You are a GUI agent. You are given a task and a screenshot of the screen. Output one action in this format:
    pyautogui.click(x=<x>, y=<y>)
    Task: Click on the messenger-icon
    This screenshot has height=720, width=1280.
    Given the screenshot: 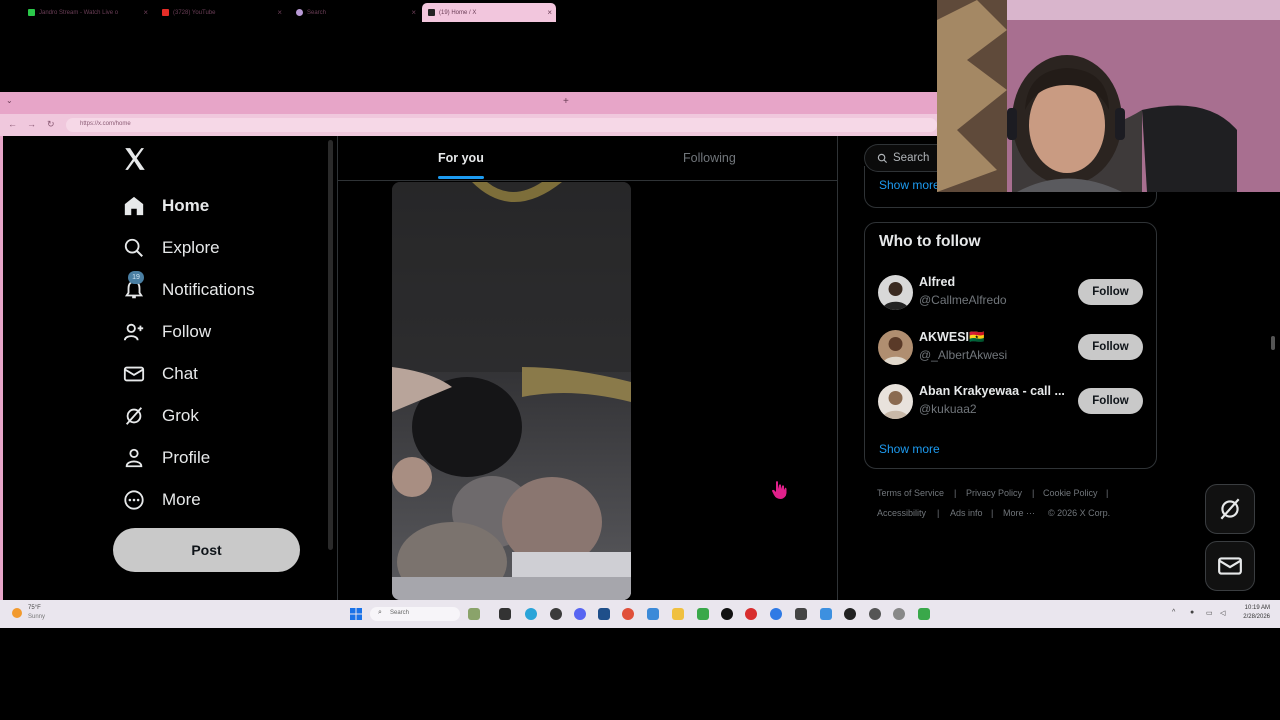 What is the action you would take?
    pyautogui.click(x=776, y=614)
    